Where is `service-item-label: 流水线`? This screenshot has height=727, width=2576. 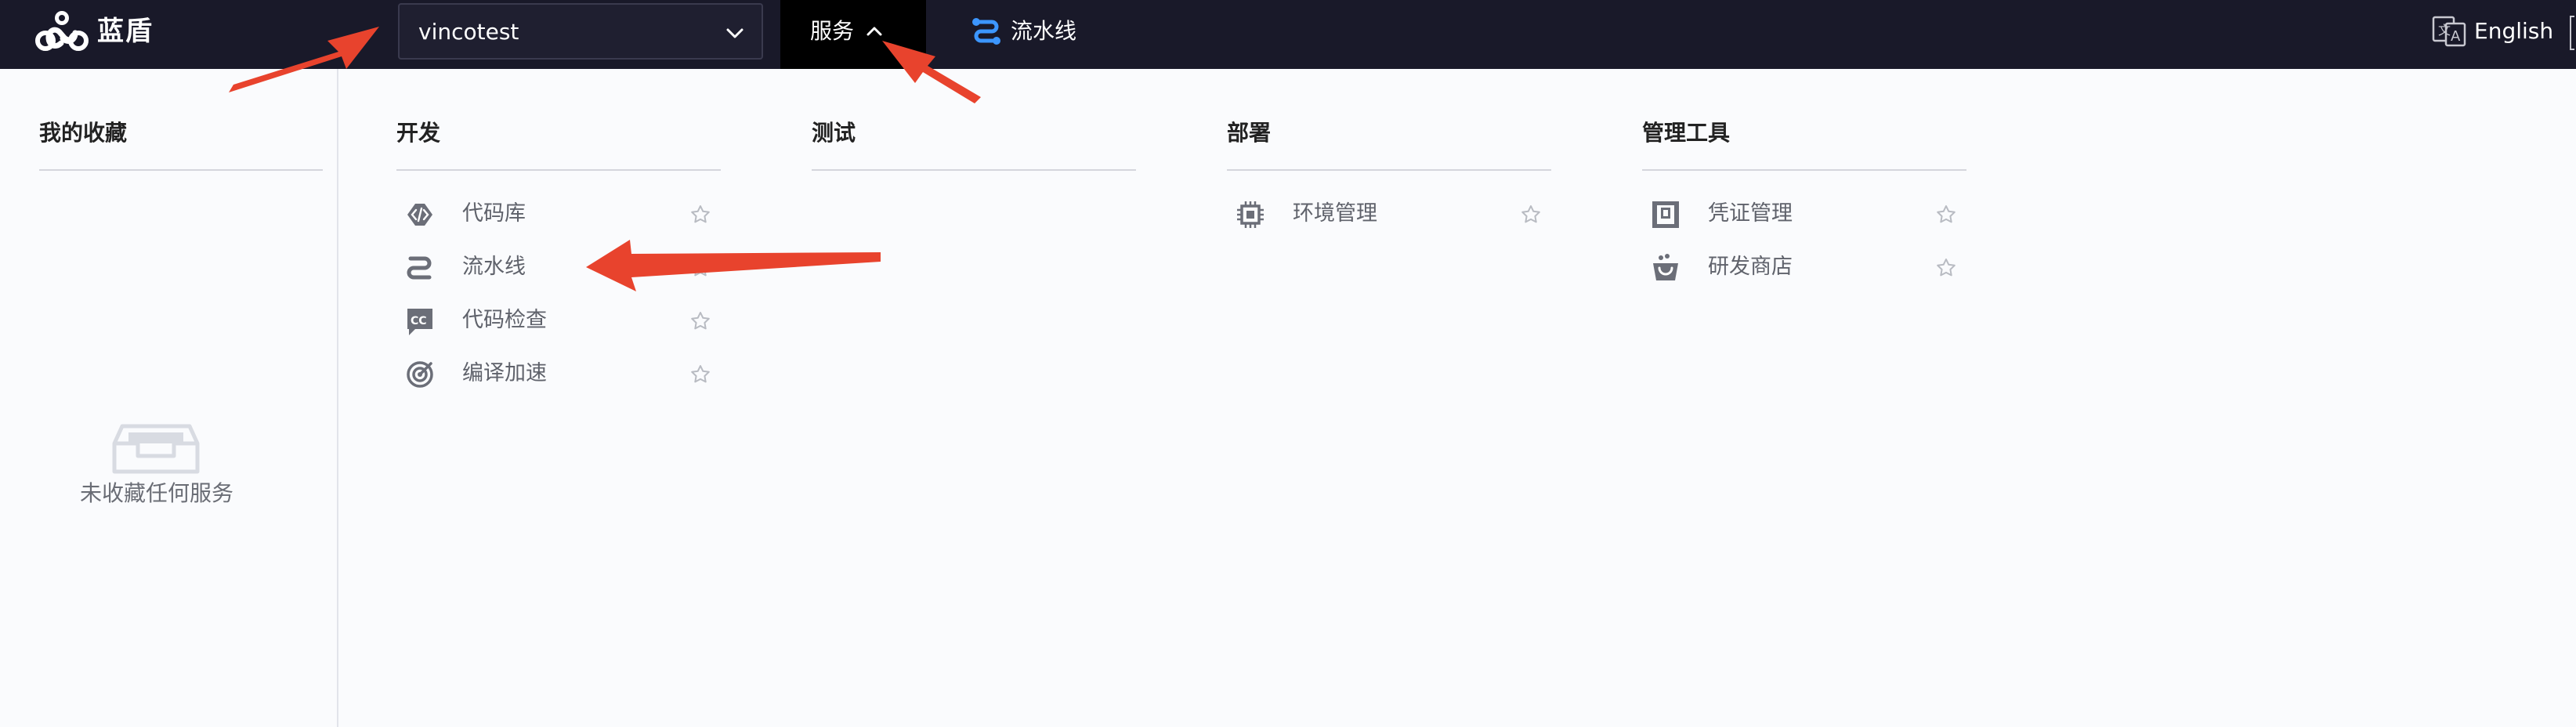 service-item-label: 流水线 is located at coordinates (494, 267).